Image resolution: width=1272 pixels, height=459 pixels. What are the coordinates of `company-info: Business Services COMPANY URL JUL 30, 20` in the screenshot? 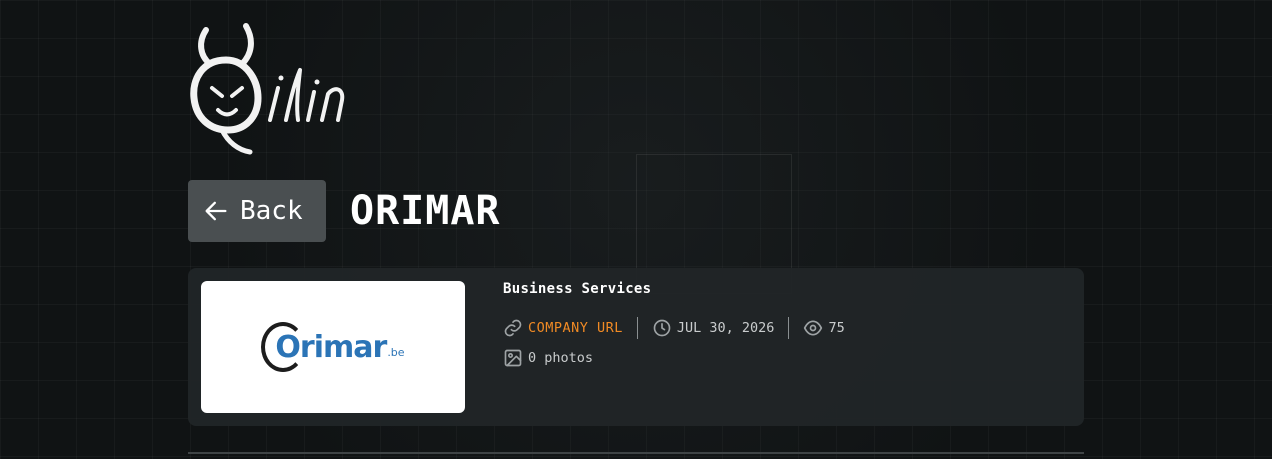 It's located at (674, 324).